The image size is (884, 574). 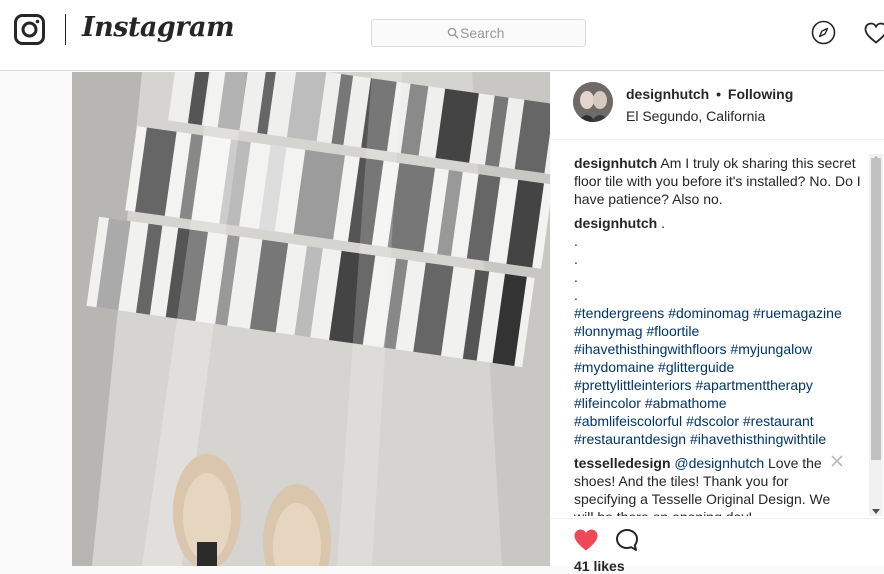 What do you see at coordinates (797, 313) in the screenshot?
I see `hashtag-link: #ruemagazine` at bounding box center [797, 313].